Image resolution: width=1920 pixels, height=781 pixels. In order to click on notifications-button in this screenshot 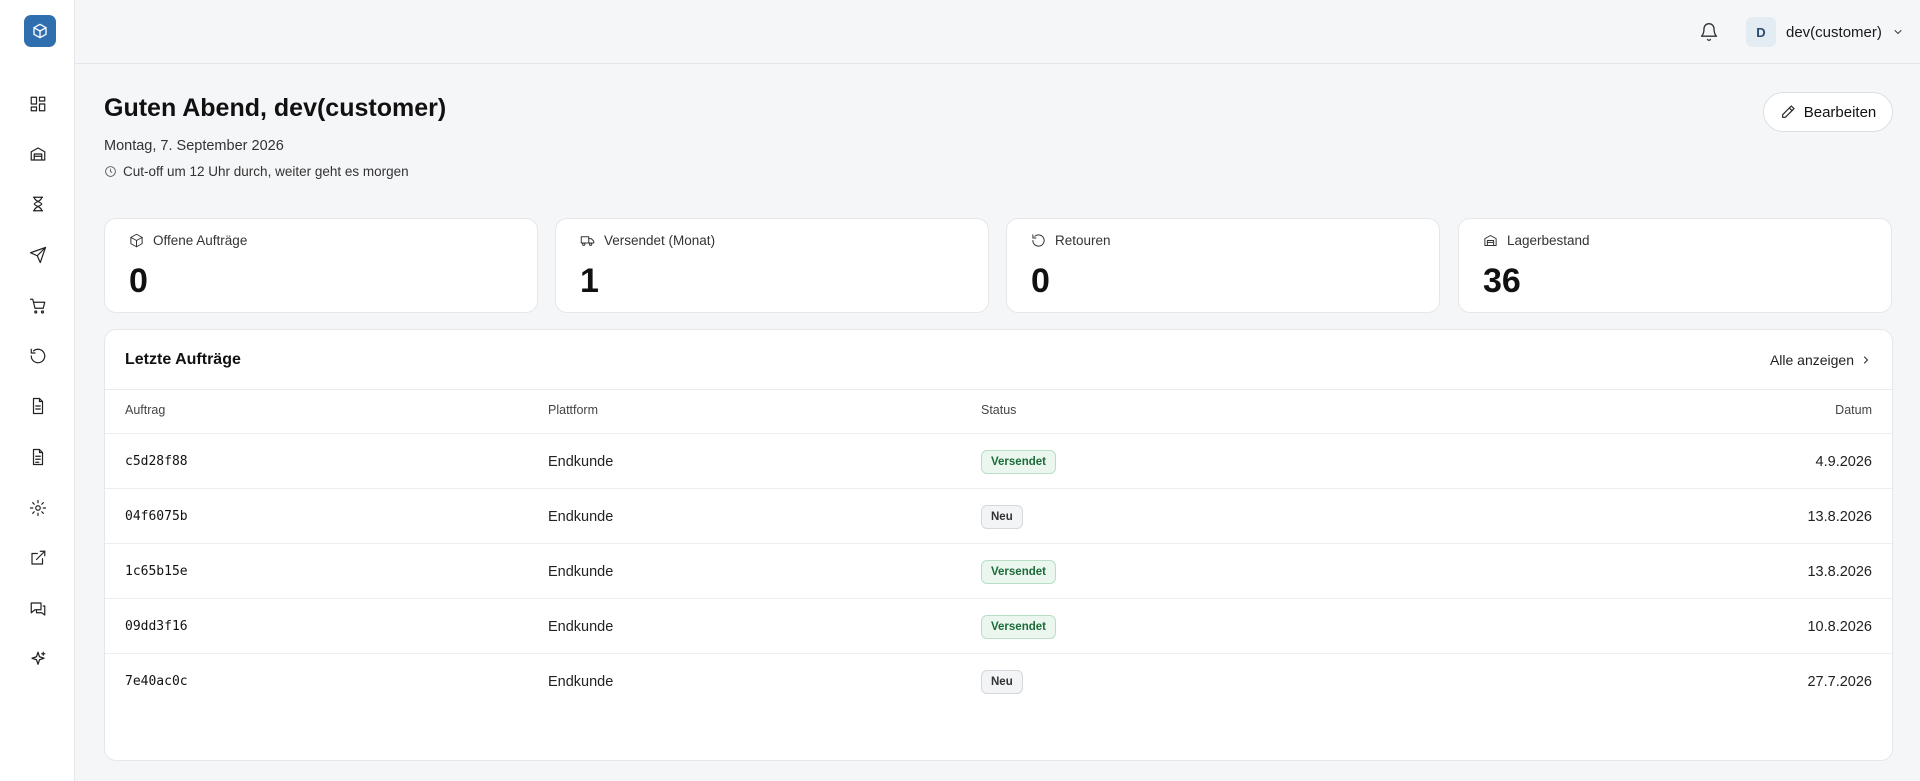, I will do `click(1709, 32)`.